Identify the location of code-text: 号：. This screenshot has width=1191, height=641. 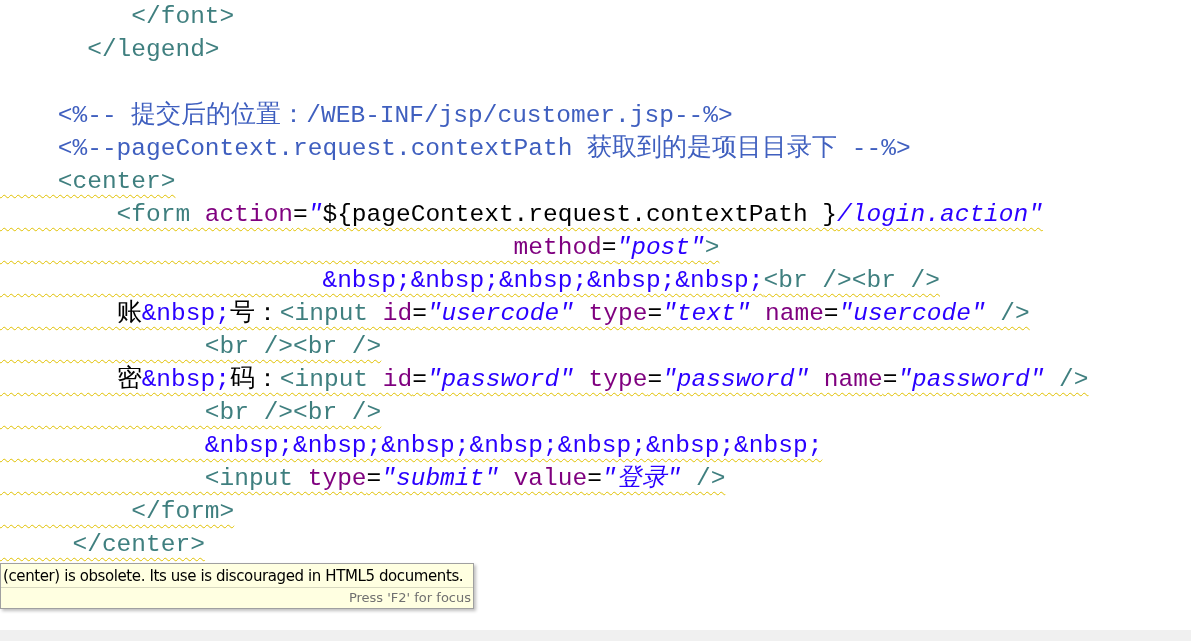
(254, 313).